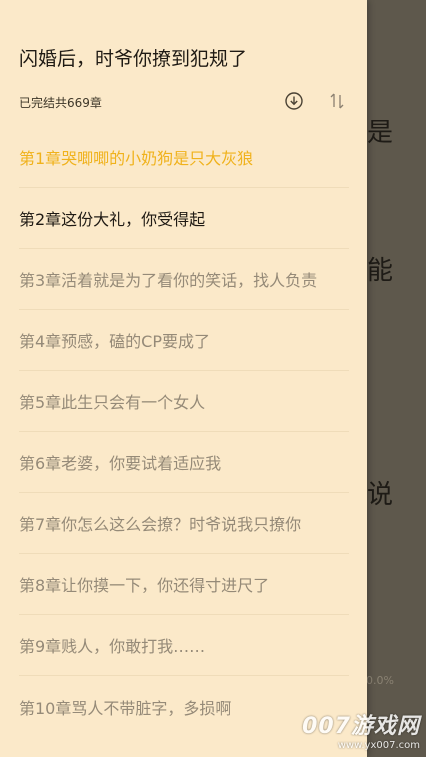  I want to click on watermark-url: www.yx007.com, so click(378, 745).